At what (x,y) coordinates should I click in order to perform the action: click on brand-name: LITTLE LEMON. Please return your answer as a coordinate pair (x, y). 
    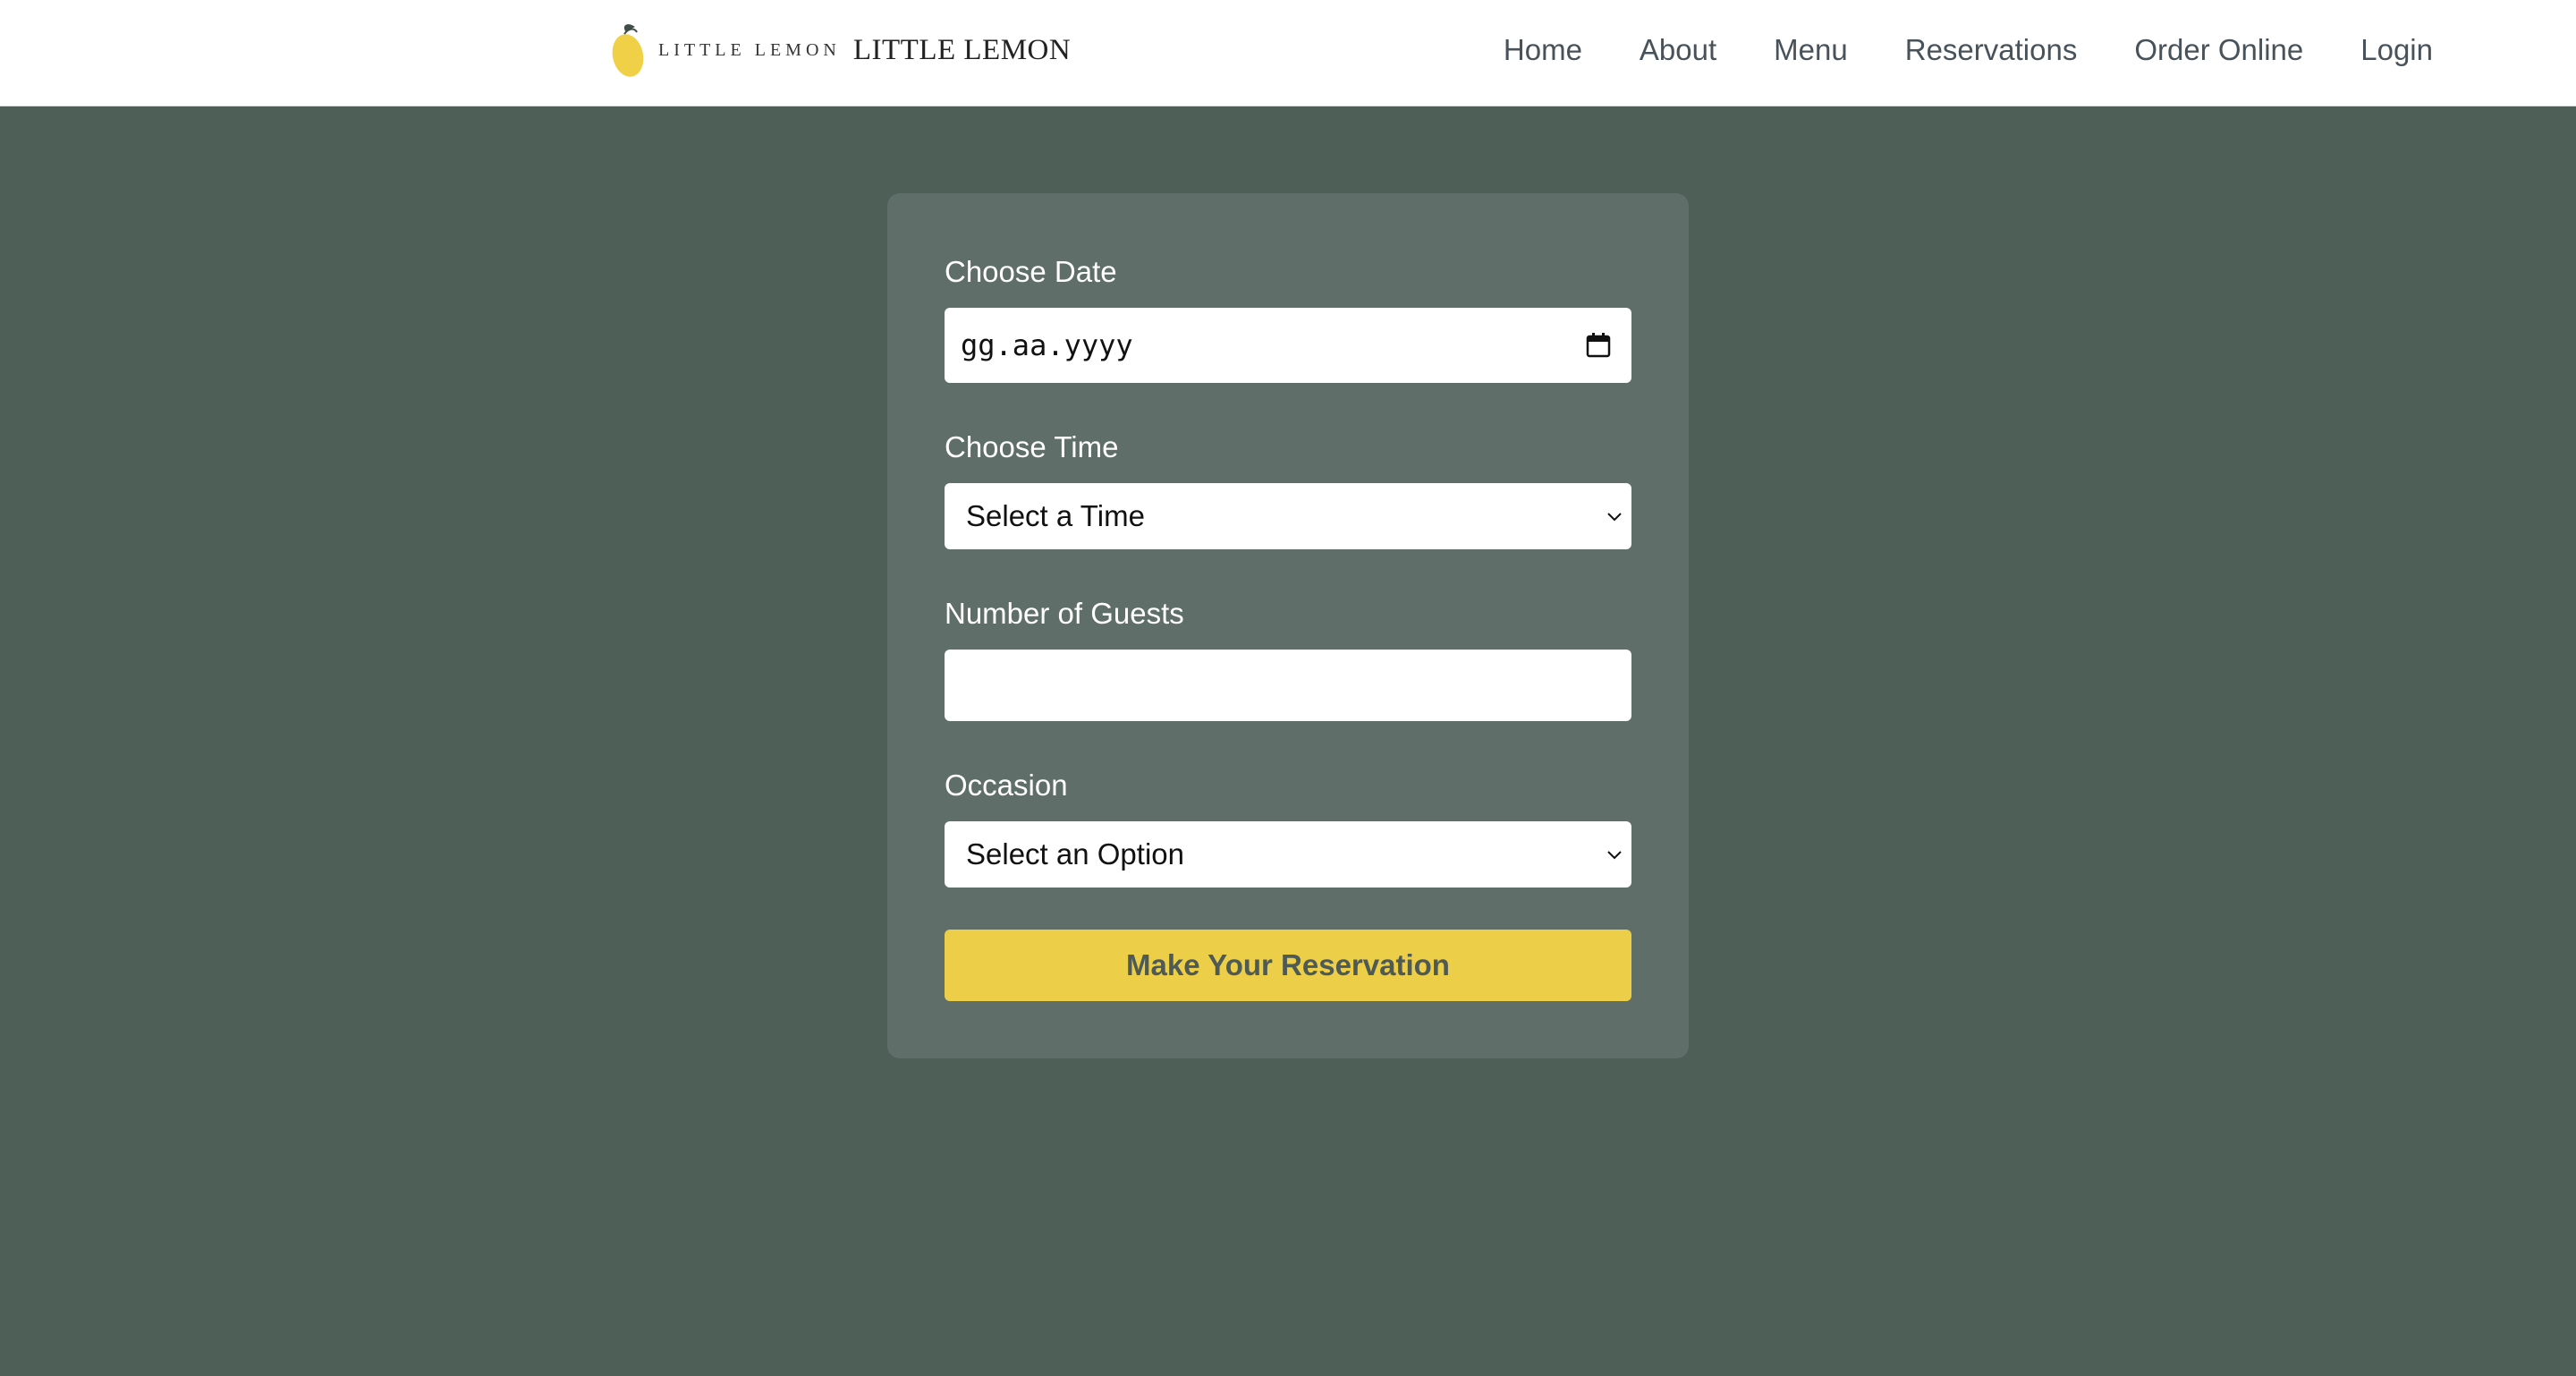
    Looking at the image, I should click on (962, 50).